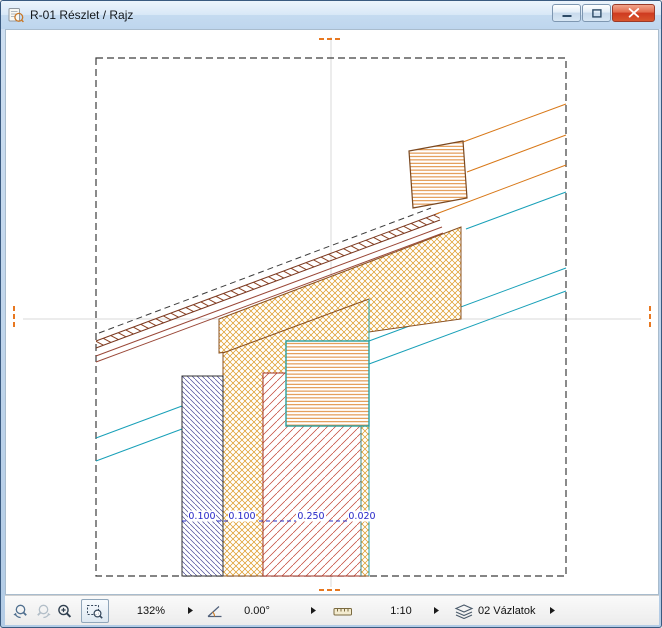  I want to click on close-icon, so click(633, 13).